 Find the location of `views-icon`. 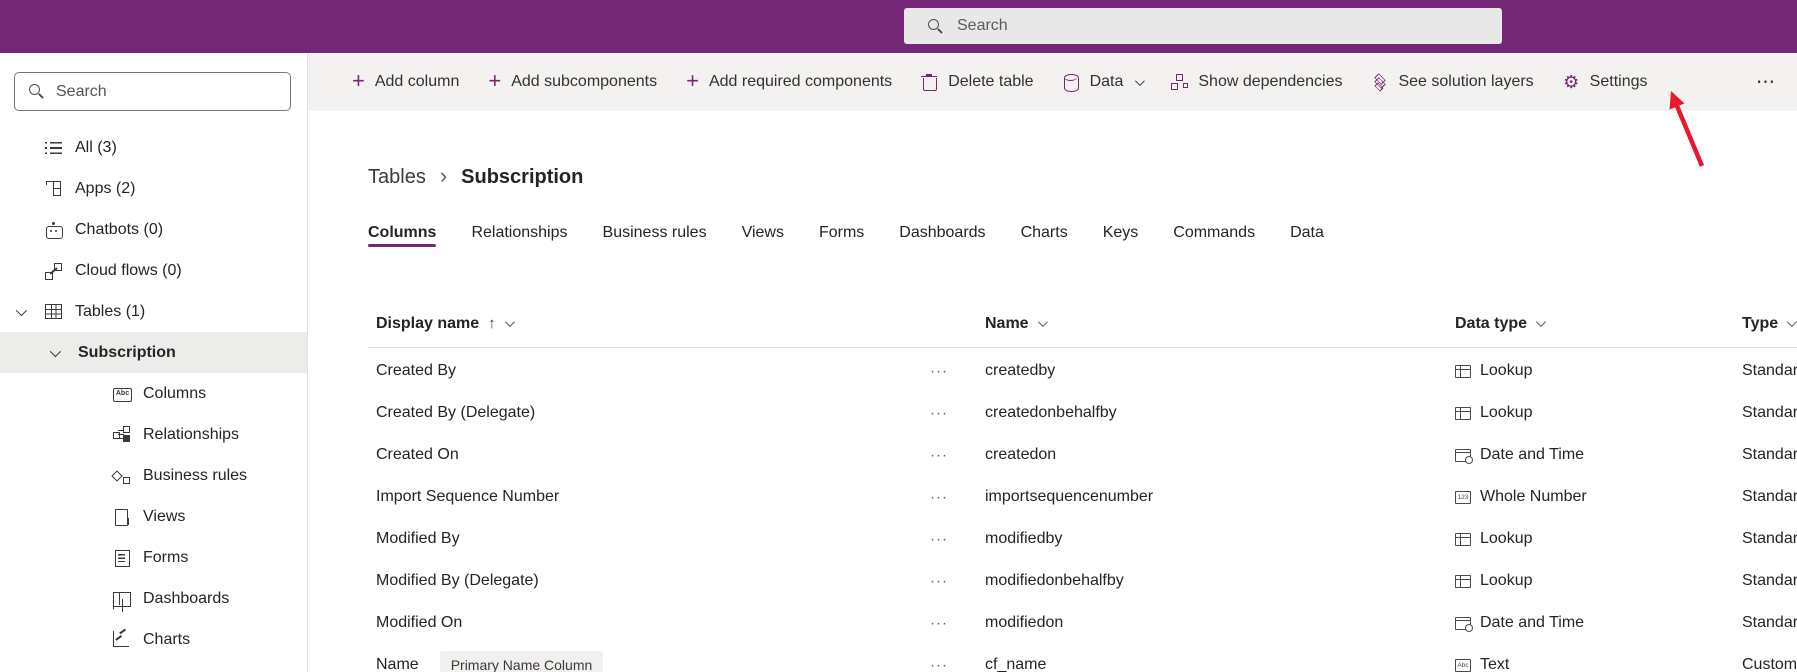

views-icon is located at coordinates (121, 517).